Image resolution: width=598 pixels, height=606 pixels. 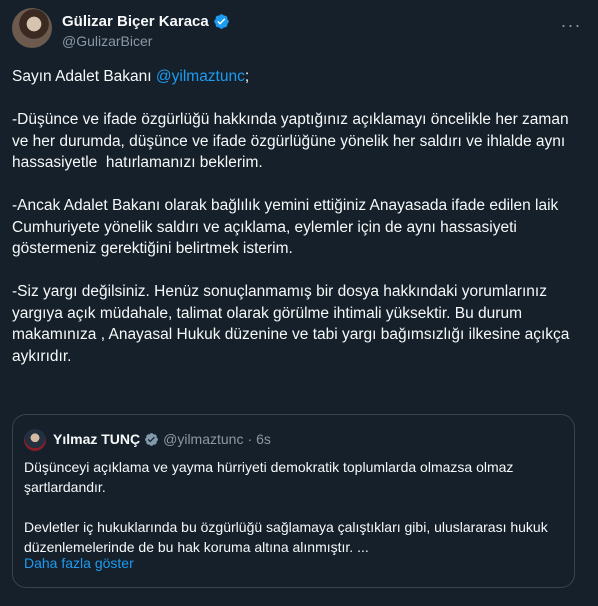 What do you see at coordinates (107, 41) in the screenshot?
I see `author-handle: @GulizarBicer` at bounding box center [107, 41].